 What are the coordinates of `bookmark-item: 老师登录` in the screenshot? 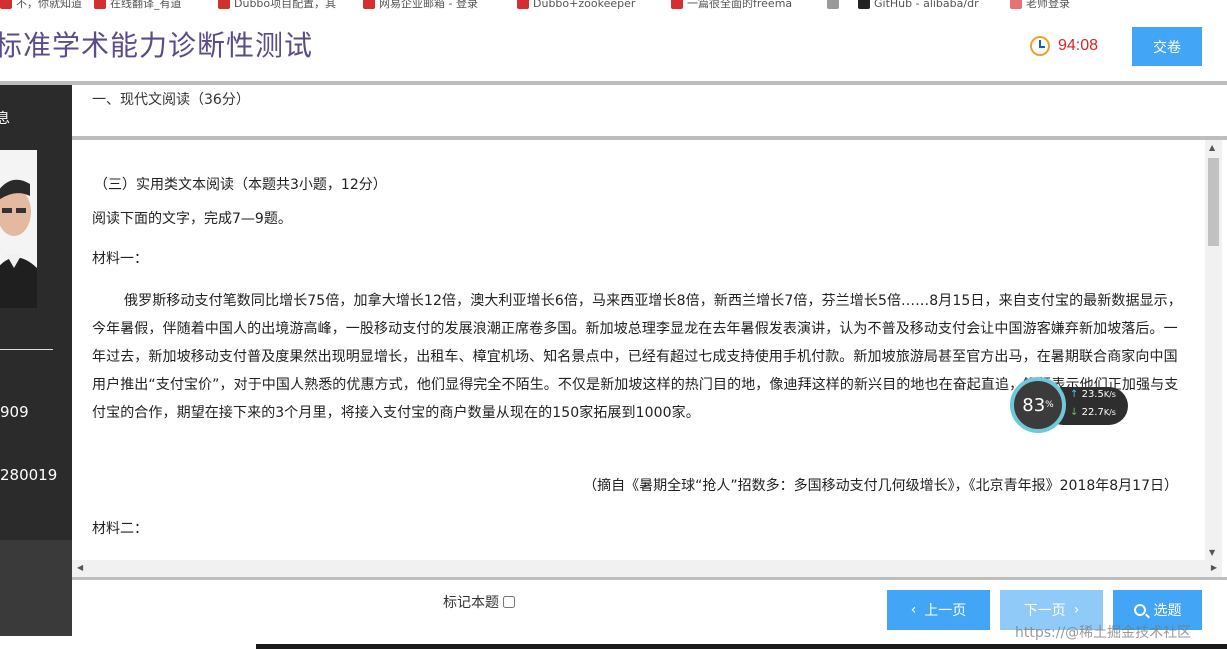 It's located at (1040, 5).